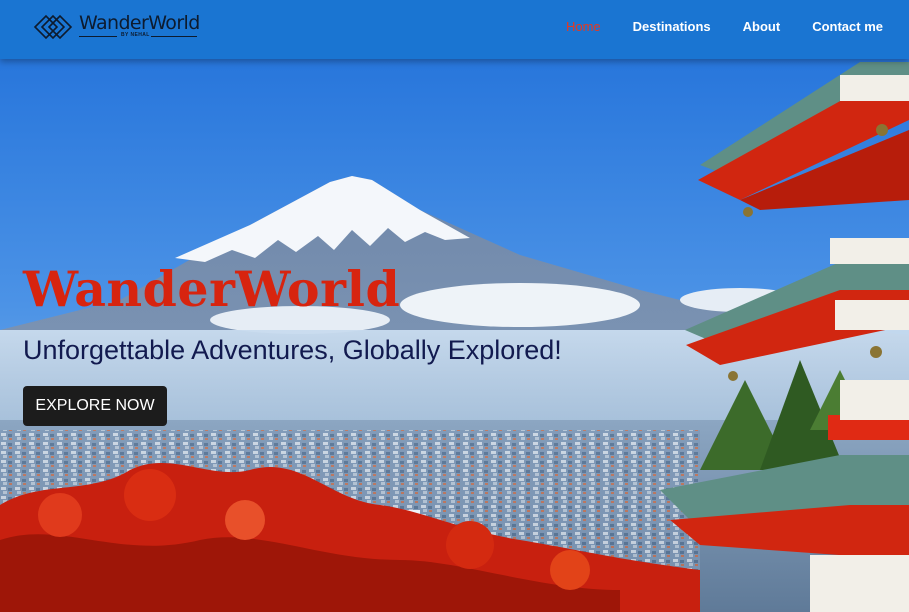  Describe the element at coordinates (135, 35) in the screenshot. I see `brand-byline: BY NEHAL` at that location.